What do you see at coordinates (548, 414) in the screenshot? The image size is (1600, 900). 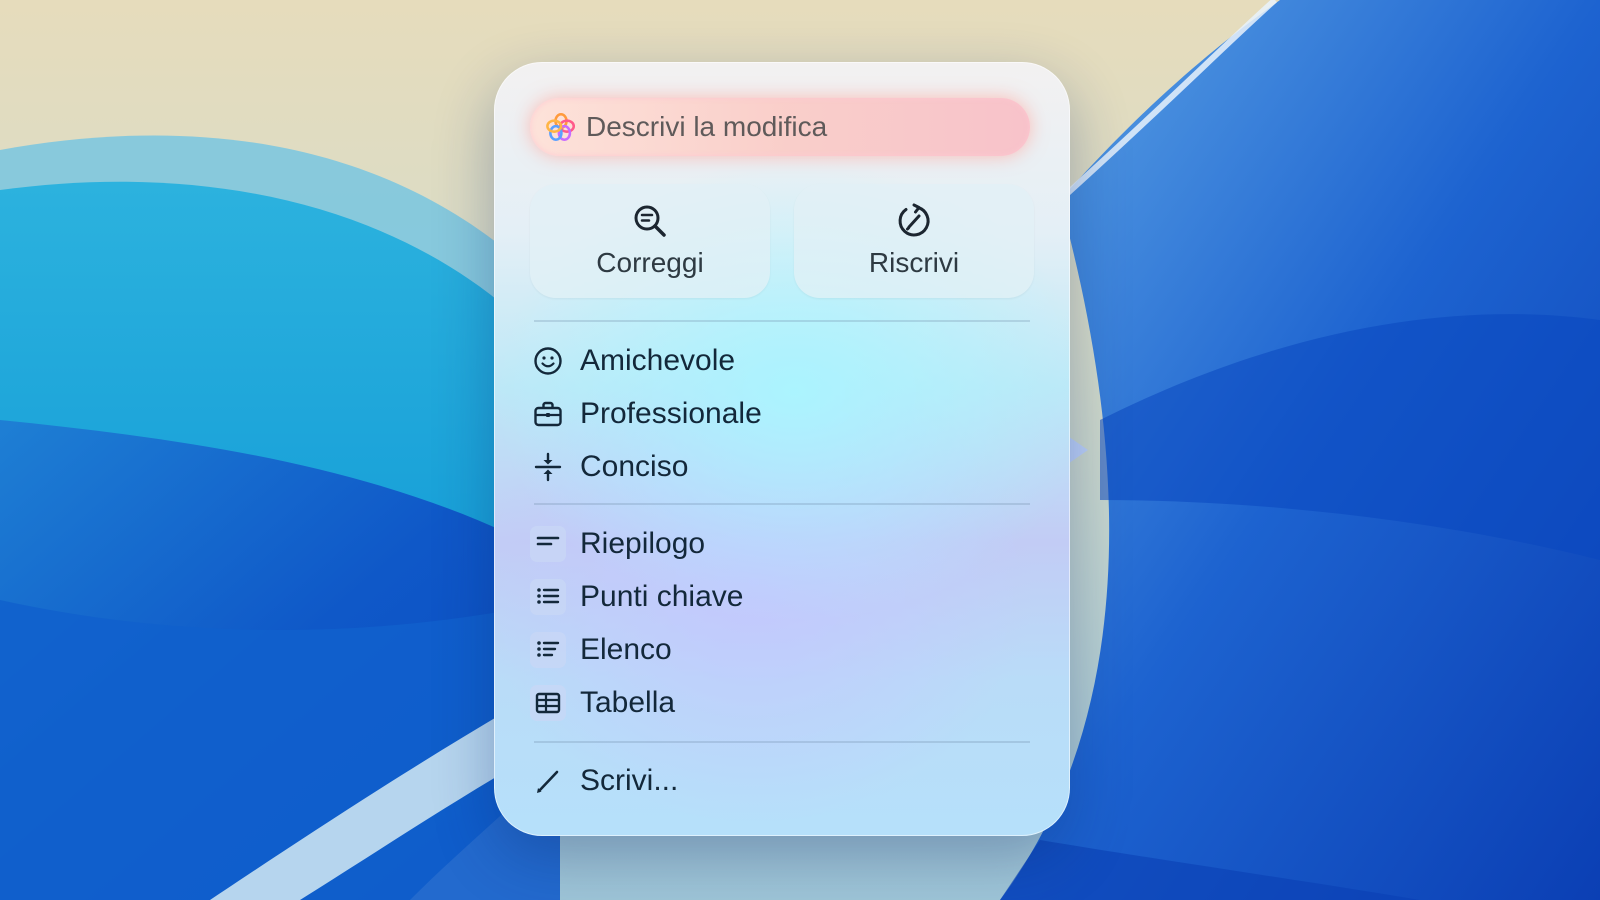 I see `briefcase-icon` at bounding box center [548, 414].